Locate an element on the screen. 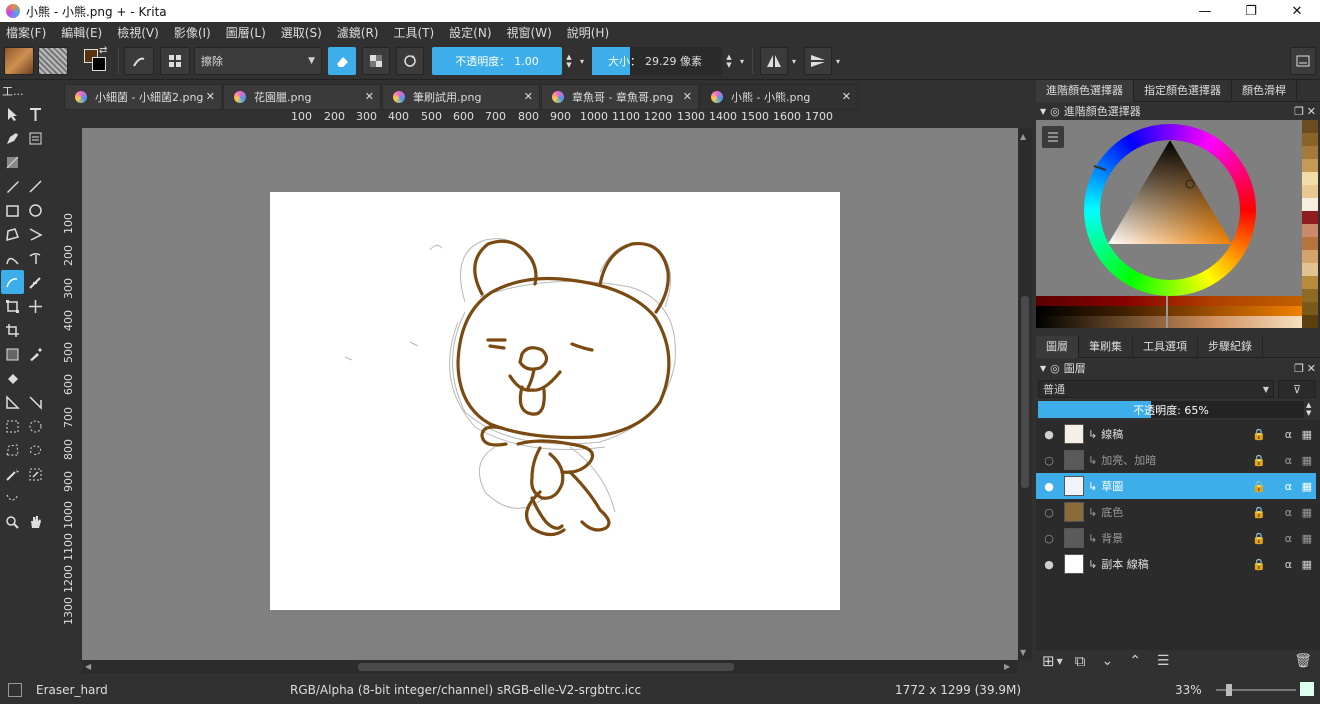  blend-mode-dropdown: 擦除 ▼ is located at coordinates (258, 61).